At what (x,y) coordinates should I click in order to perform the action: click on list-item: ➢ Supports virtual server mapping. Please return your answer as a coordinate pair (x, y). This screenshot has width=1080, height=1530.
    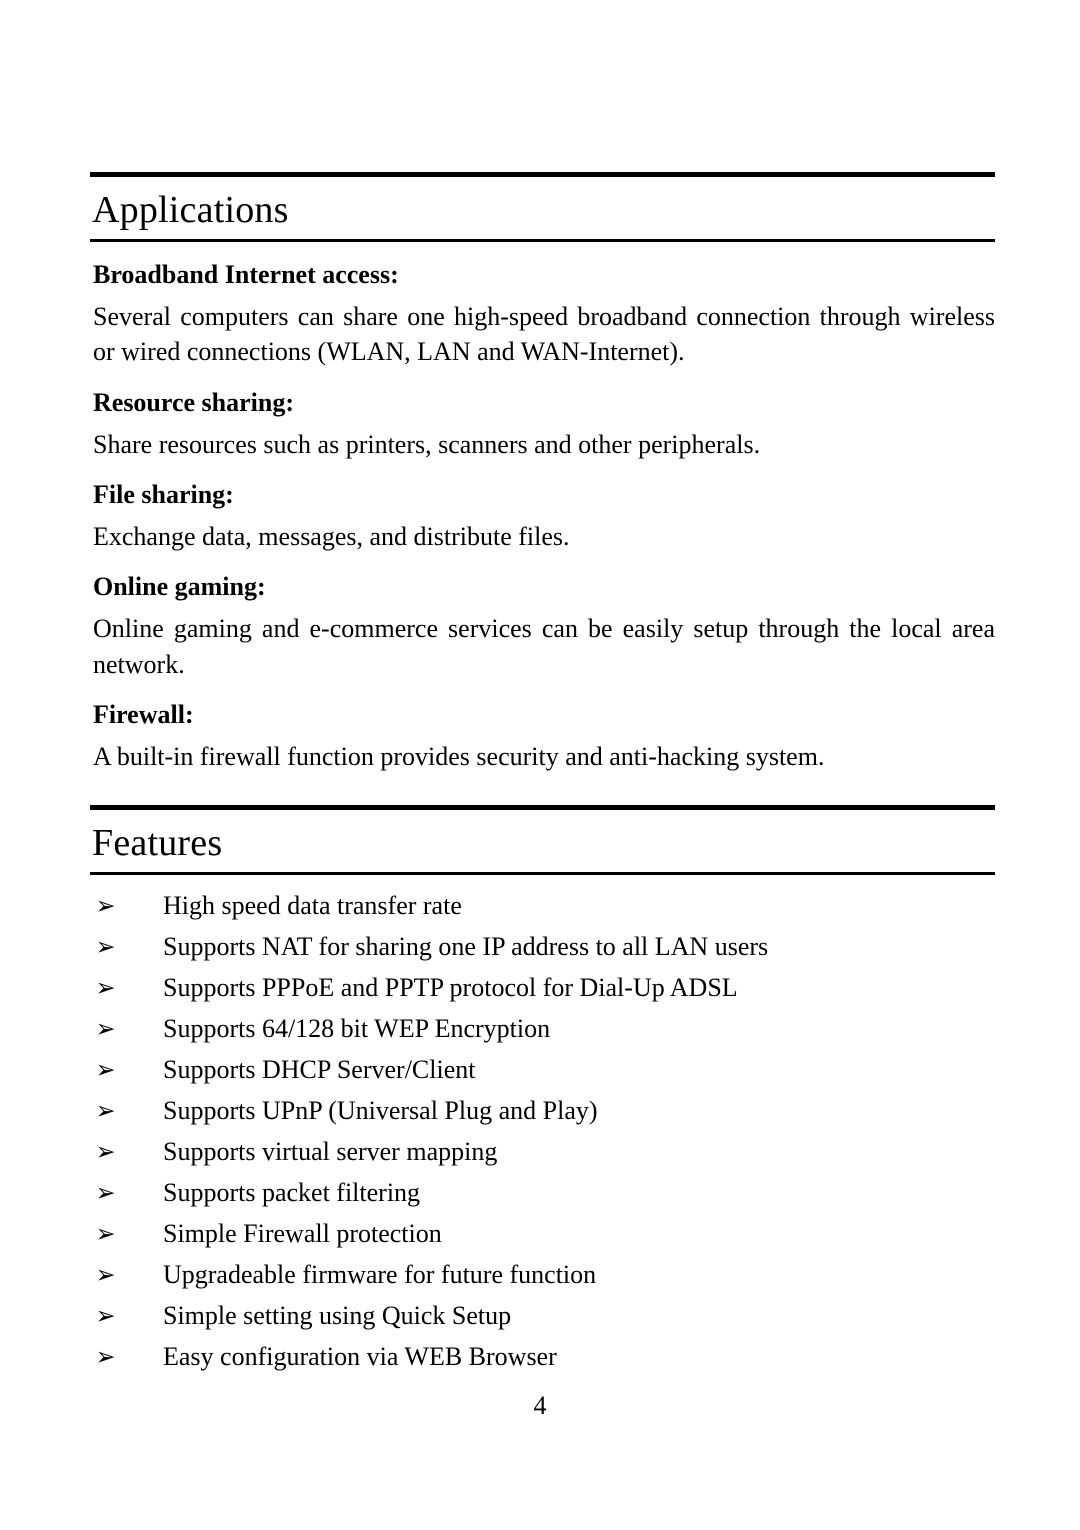
    Looking at the image, I should click on (542, 1151).